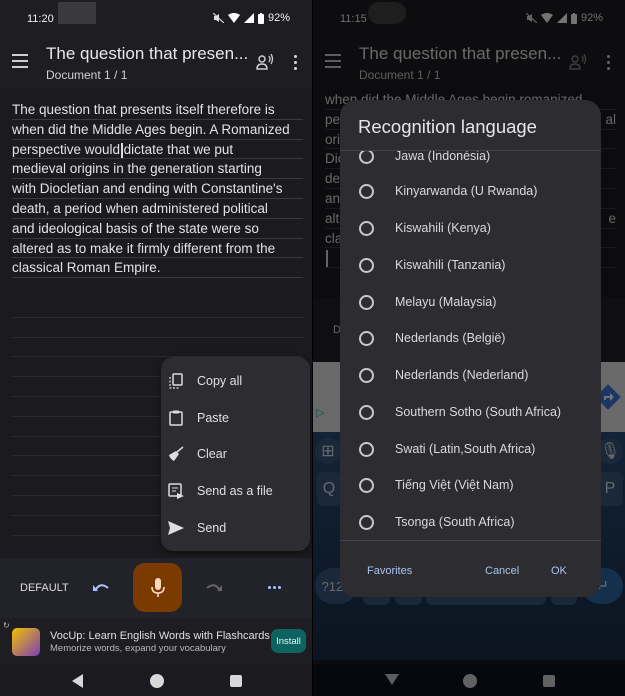 This screenshot has height=696, width=625. Describe the element at coordinates (40, 19) in the screenshot. I see `status-time: 11:20` at that location.